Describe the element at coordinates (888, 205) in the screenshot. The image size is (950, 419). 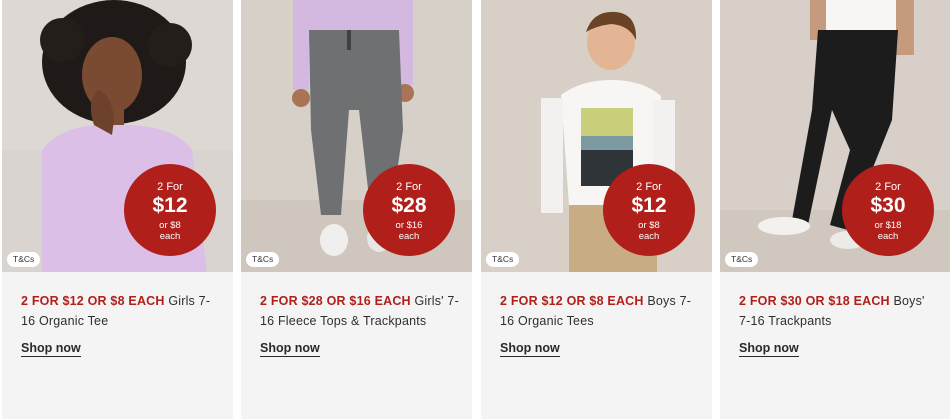
I see `badge-price: $30` at that location.